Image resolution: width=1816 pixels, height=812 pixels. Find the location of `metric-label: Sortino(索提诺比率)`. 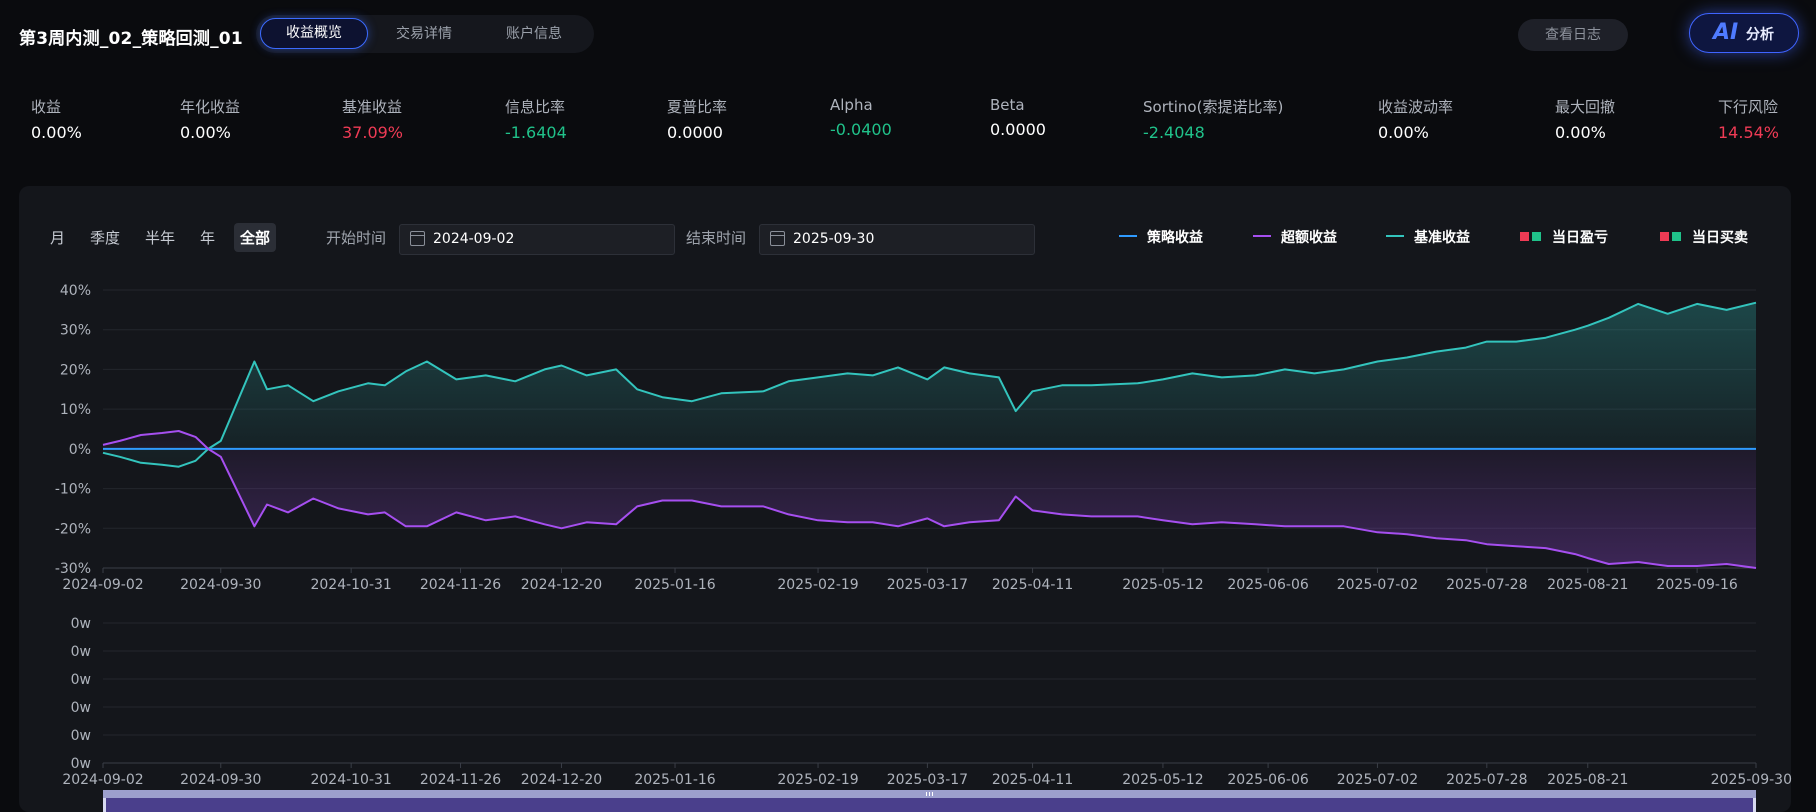

metric-label: Sortino(索提诺比率) is located at coordinates (1213, 107).